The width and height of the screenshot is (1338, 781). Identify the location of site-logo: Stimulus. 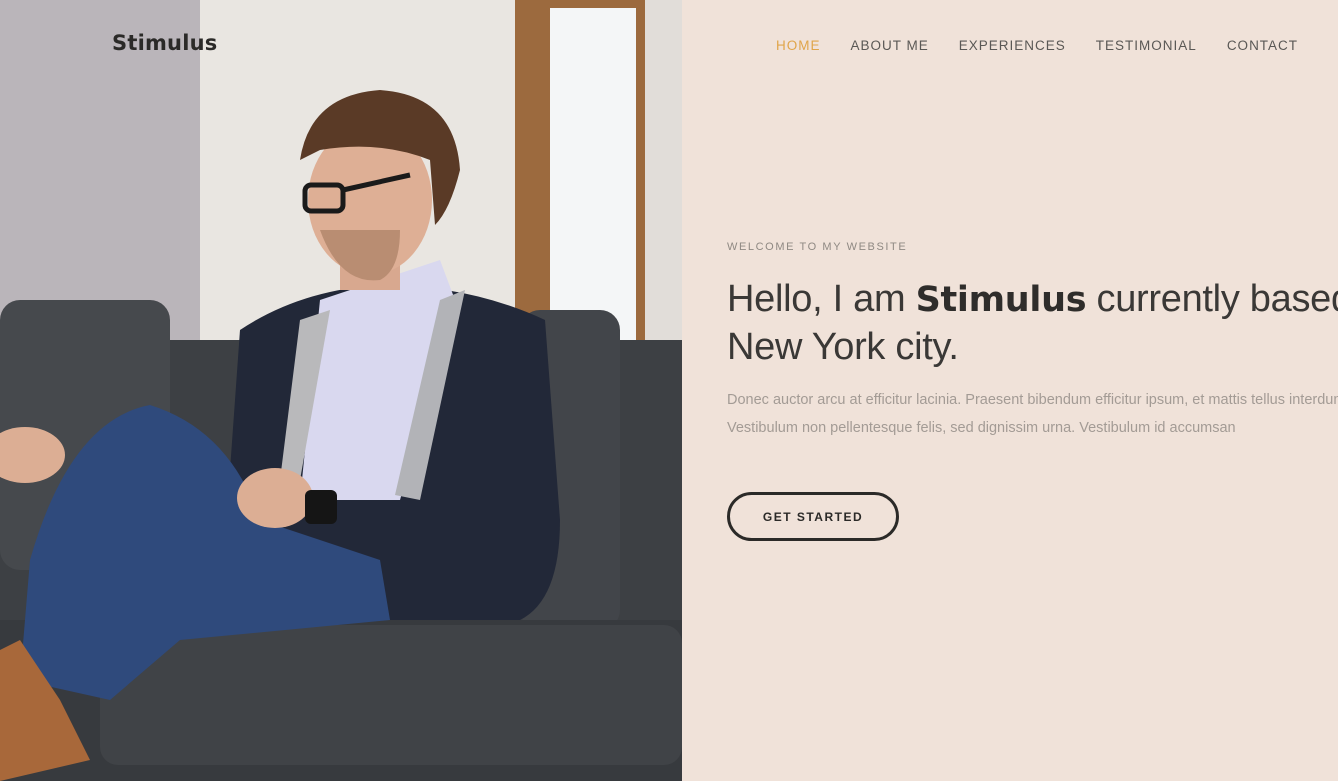
(164, 43).